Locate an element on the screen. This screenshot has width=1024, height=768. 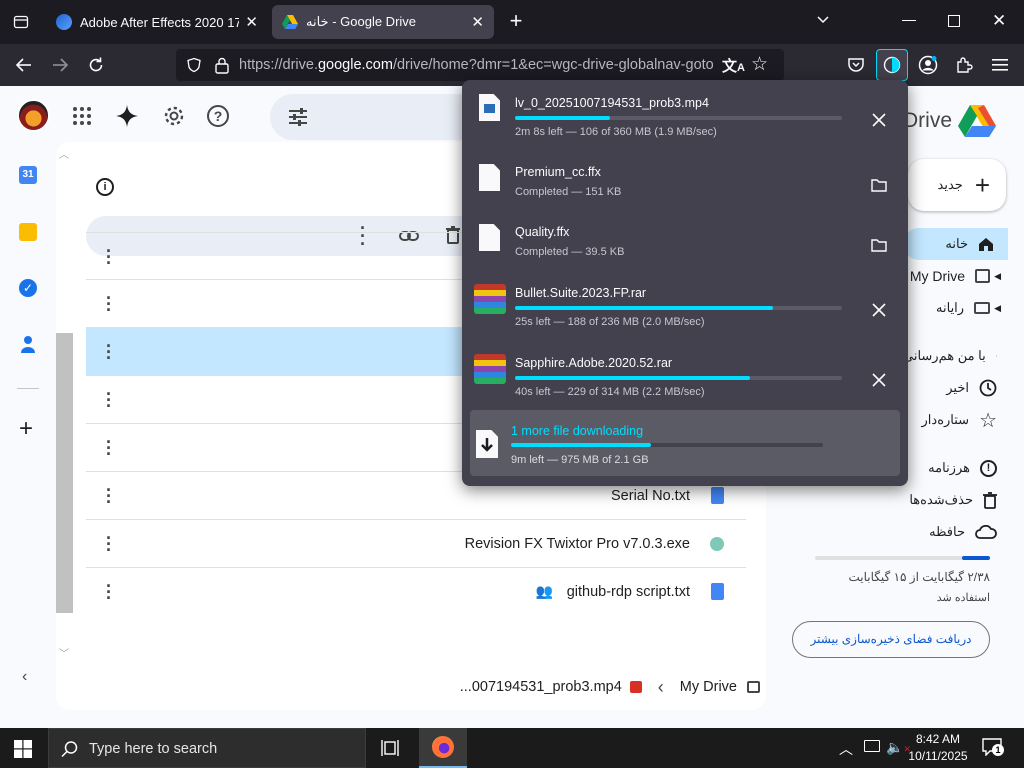
new-tab-button: + is located at coordinates (516, 22).